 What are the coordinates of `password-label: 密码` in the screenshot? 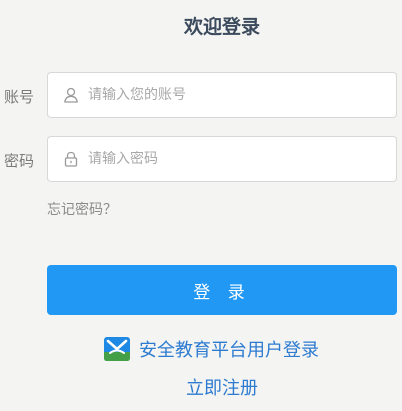 It's located at (19, 161).